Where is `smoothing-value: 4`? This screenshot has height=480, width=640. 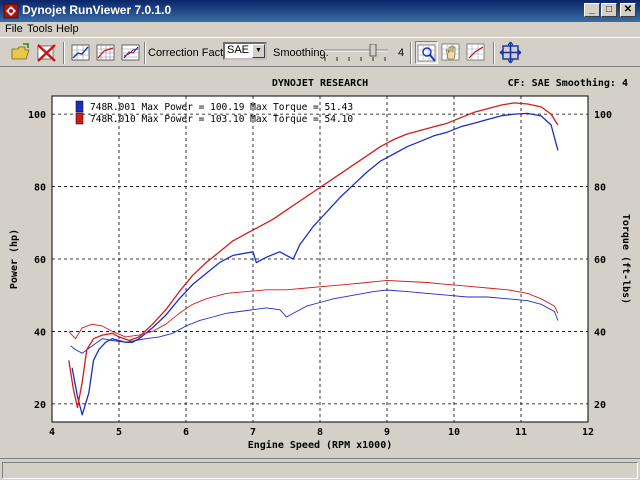 smoothing-value: 4 is located at coordinates (401, 53).